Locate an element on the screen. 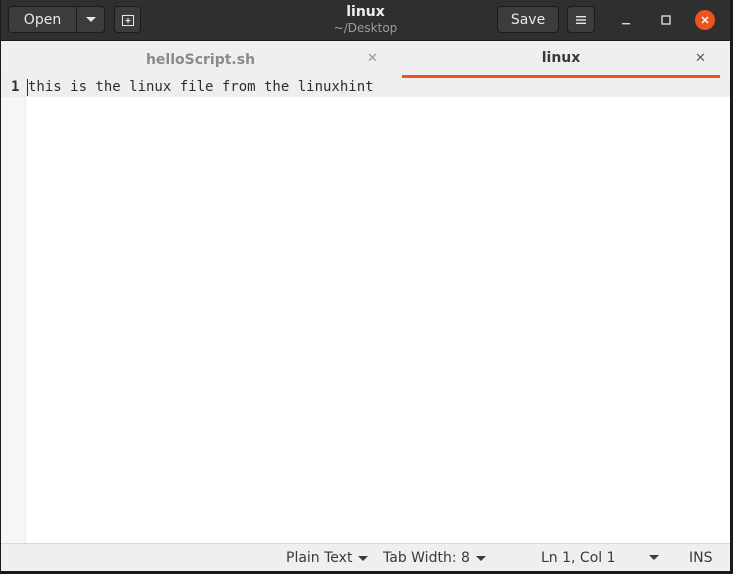 The image size is (733, 574). open-menu-button is located at coordinates (90, 19).